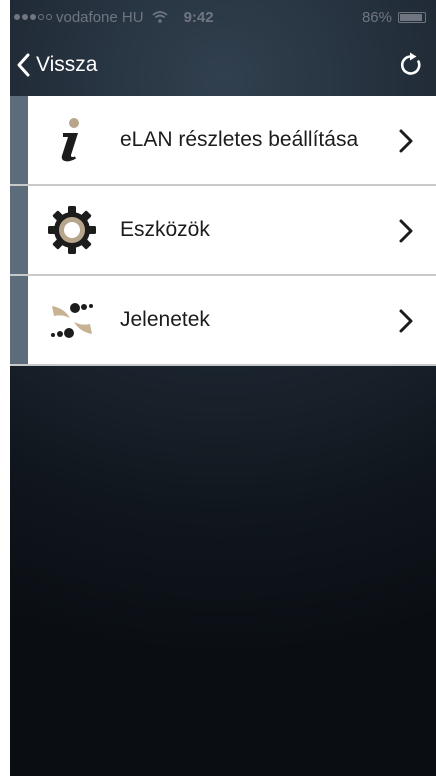 This screenshot has height=776, width=436. What do you see at coordinates (165, 229) in the screenshot?
I see `menu-item-label: Eszközök` at bounding box center [165, 229].